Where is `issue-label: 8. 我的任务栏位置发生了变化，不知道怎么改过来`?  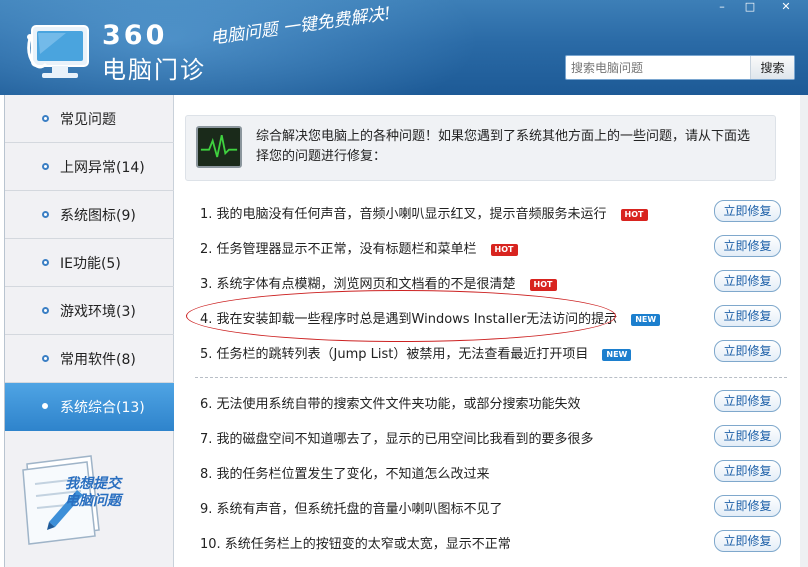
issue-label: 8. 我的任务栏位置发生了变化，不知道怎么改过来 is located at coordinates (345, 474).